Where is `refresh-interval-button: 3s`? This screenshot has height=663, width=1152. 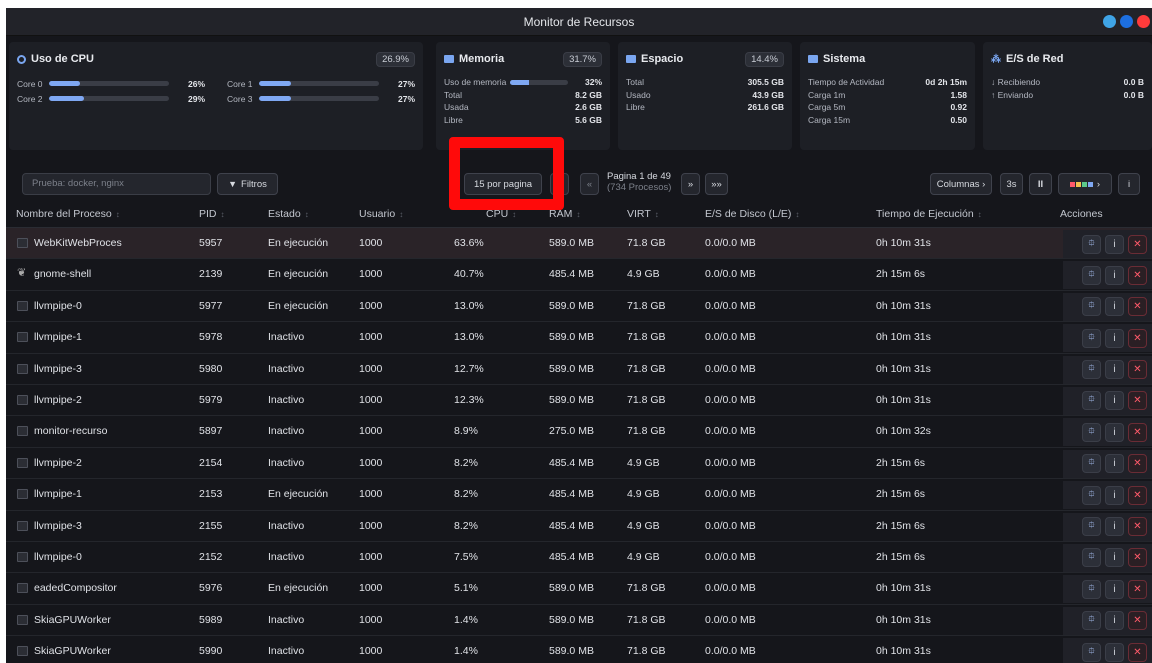
refresh-interval-button: 3s is located at coordinates (1011, 184).